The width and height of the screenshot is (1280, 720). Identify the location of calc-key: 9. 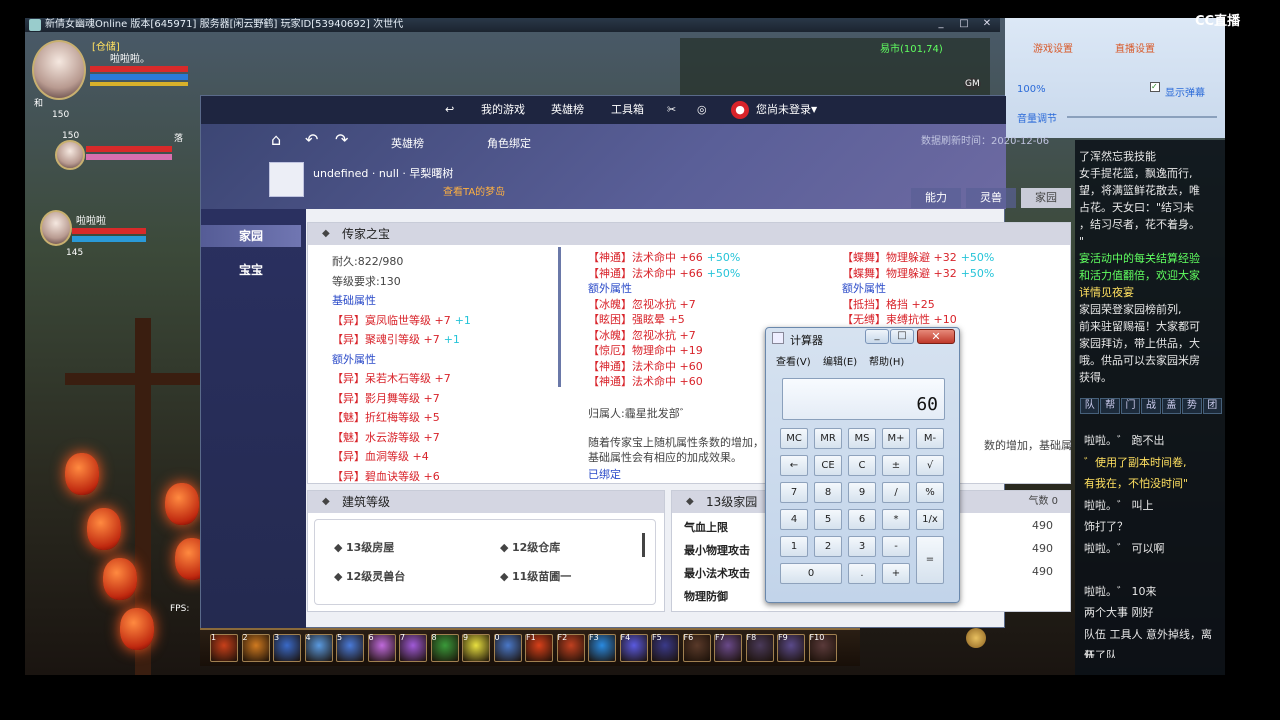
(862, 492).